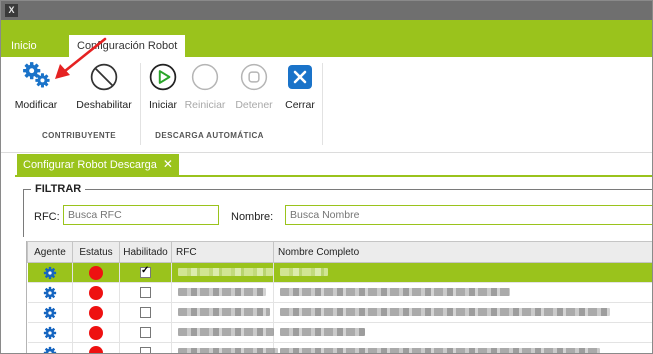 This screenshot has height=354, width=653. I want to click on nombre-search-input, so click(468, 215).